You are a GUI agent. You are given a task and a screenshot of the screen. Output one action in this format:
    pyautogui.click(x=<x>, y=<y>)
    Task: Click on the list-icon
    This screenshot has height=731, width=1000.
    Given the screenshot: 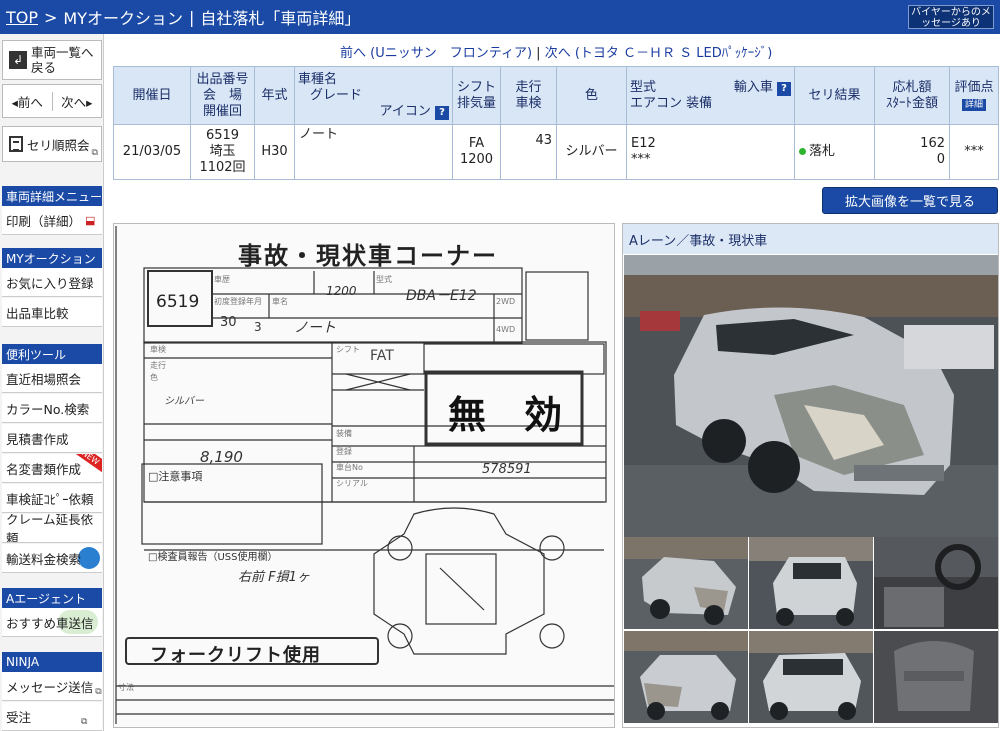 What is the action you would take?
    pyautogui.click(x=16, y=144)
    